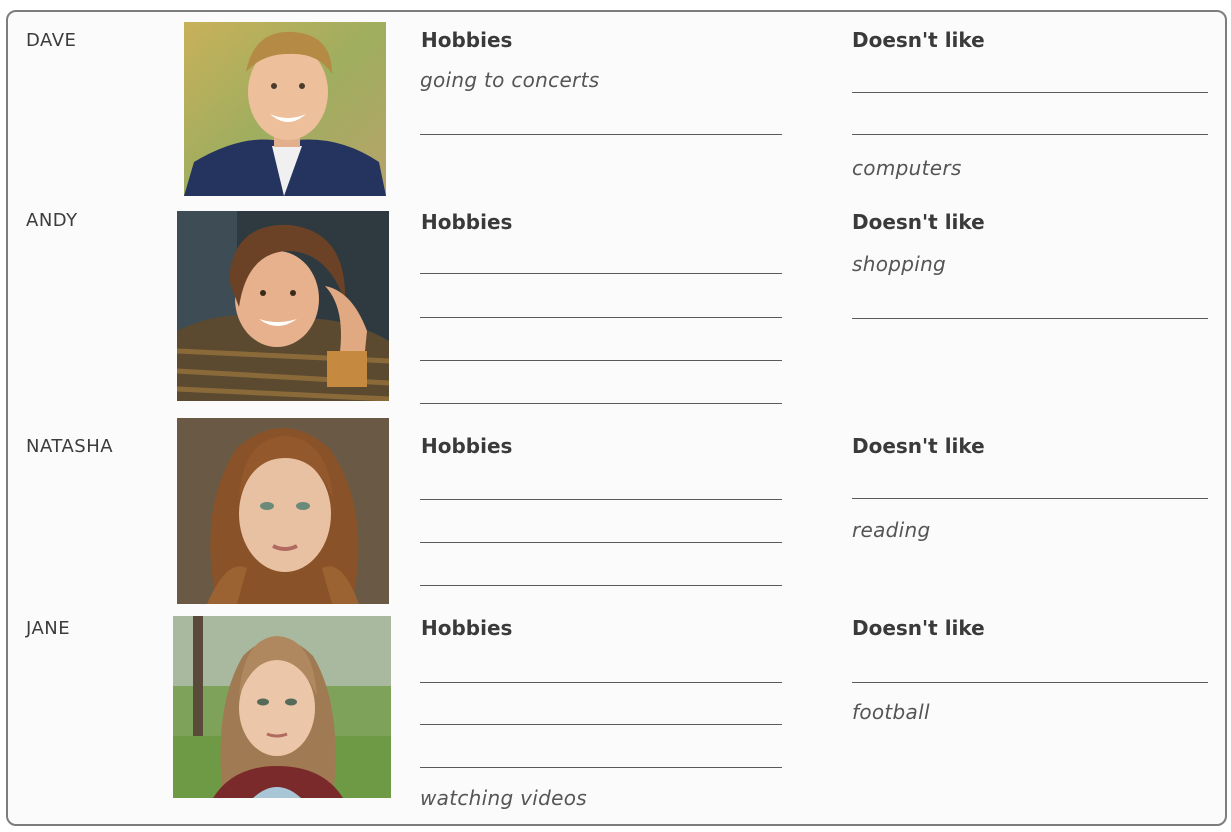 The image size is (1231, 832). I want to click on person-name-andy: ANDY, so click(52, 220).